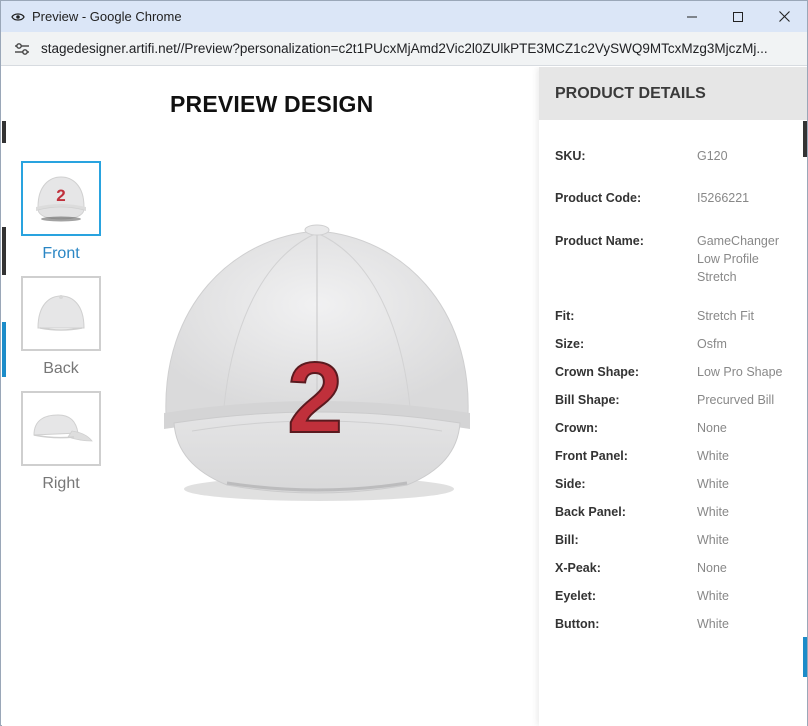 This screenshot has height=726, width=808. What do you see at coordinates (680, 540) in the screenshot?
I see `detail-row-bill: Bill: White` at bounding box center [680, 540].